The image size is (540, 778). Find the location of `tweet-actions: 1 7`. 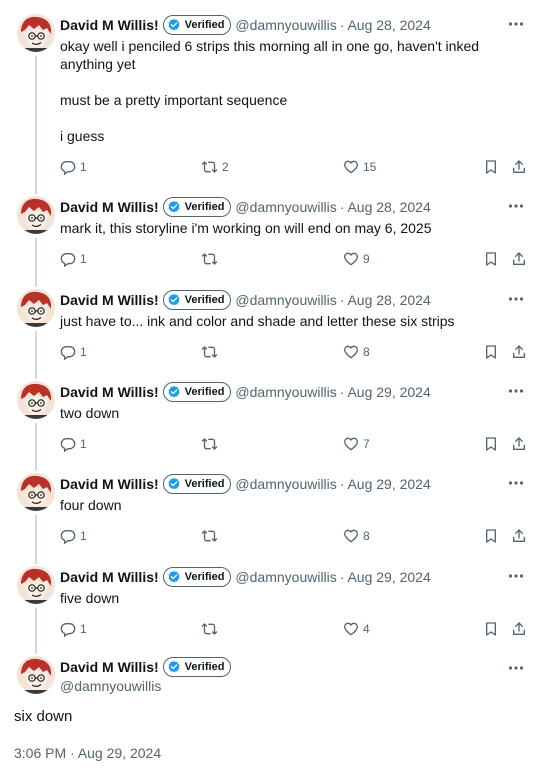

tweet-actions: 1 7 is located at coordinates (294, 444).